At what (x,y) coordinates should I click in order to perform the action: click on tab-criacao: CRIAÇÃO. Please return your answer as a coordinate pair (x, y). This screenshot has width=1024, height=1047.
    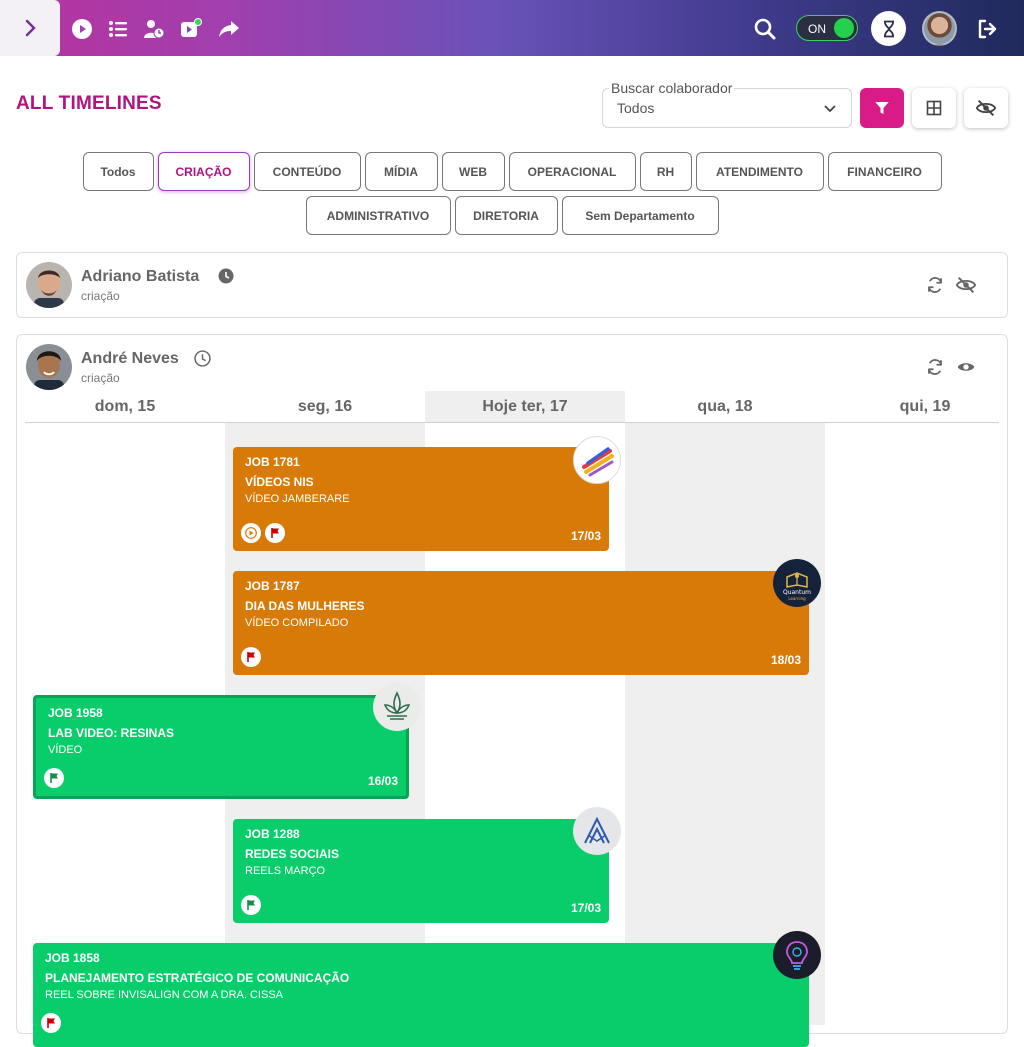
    Looking at the image, I should click on (203, 171).